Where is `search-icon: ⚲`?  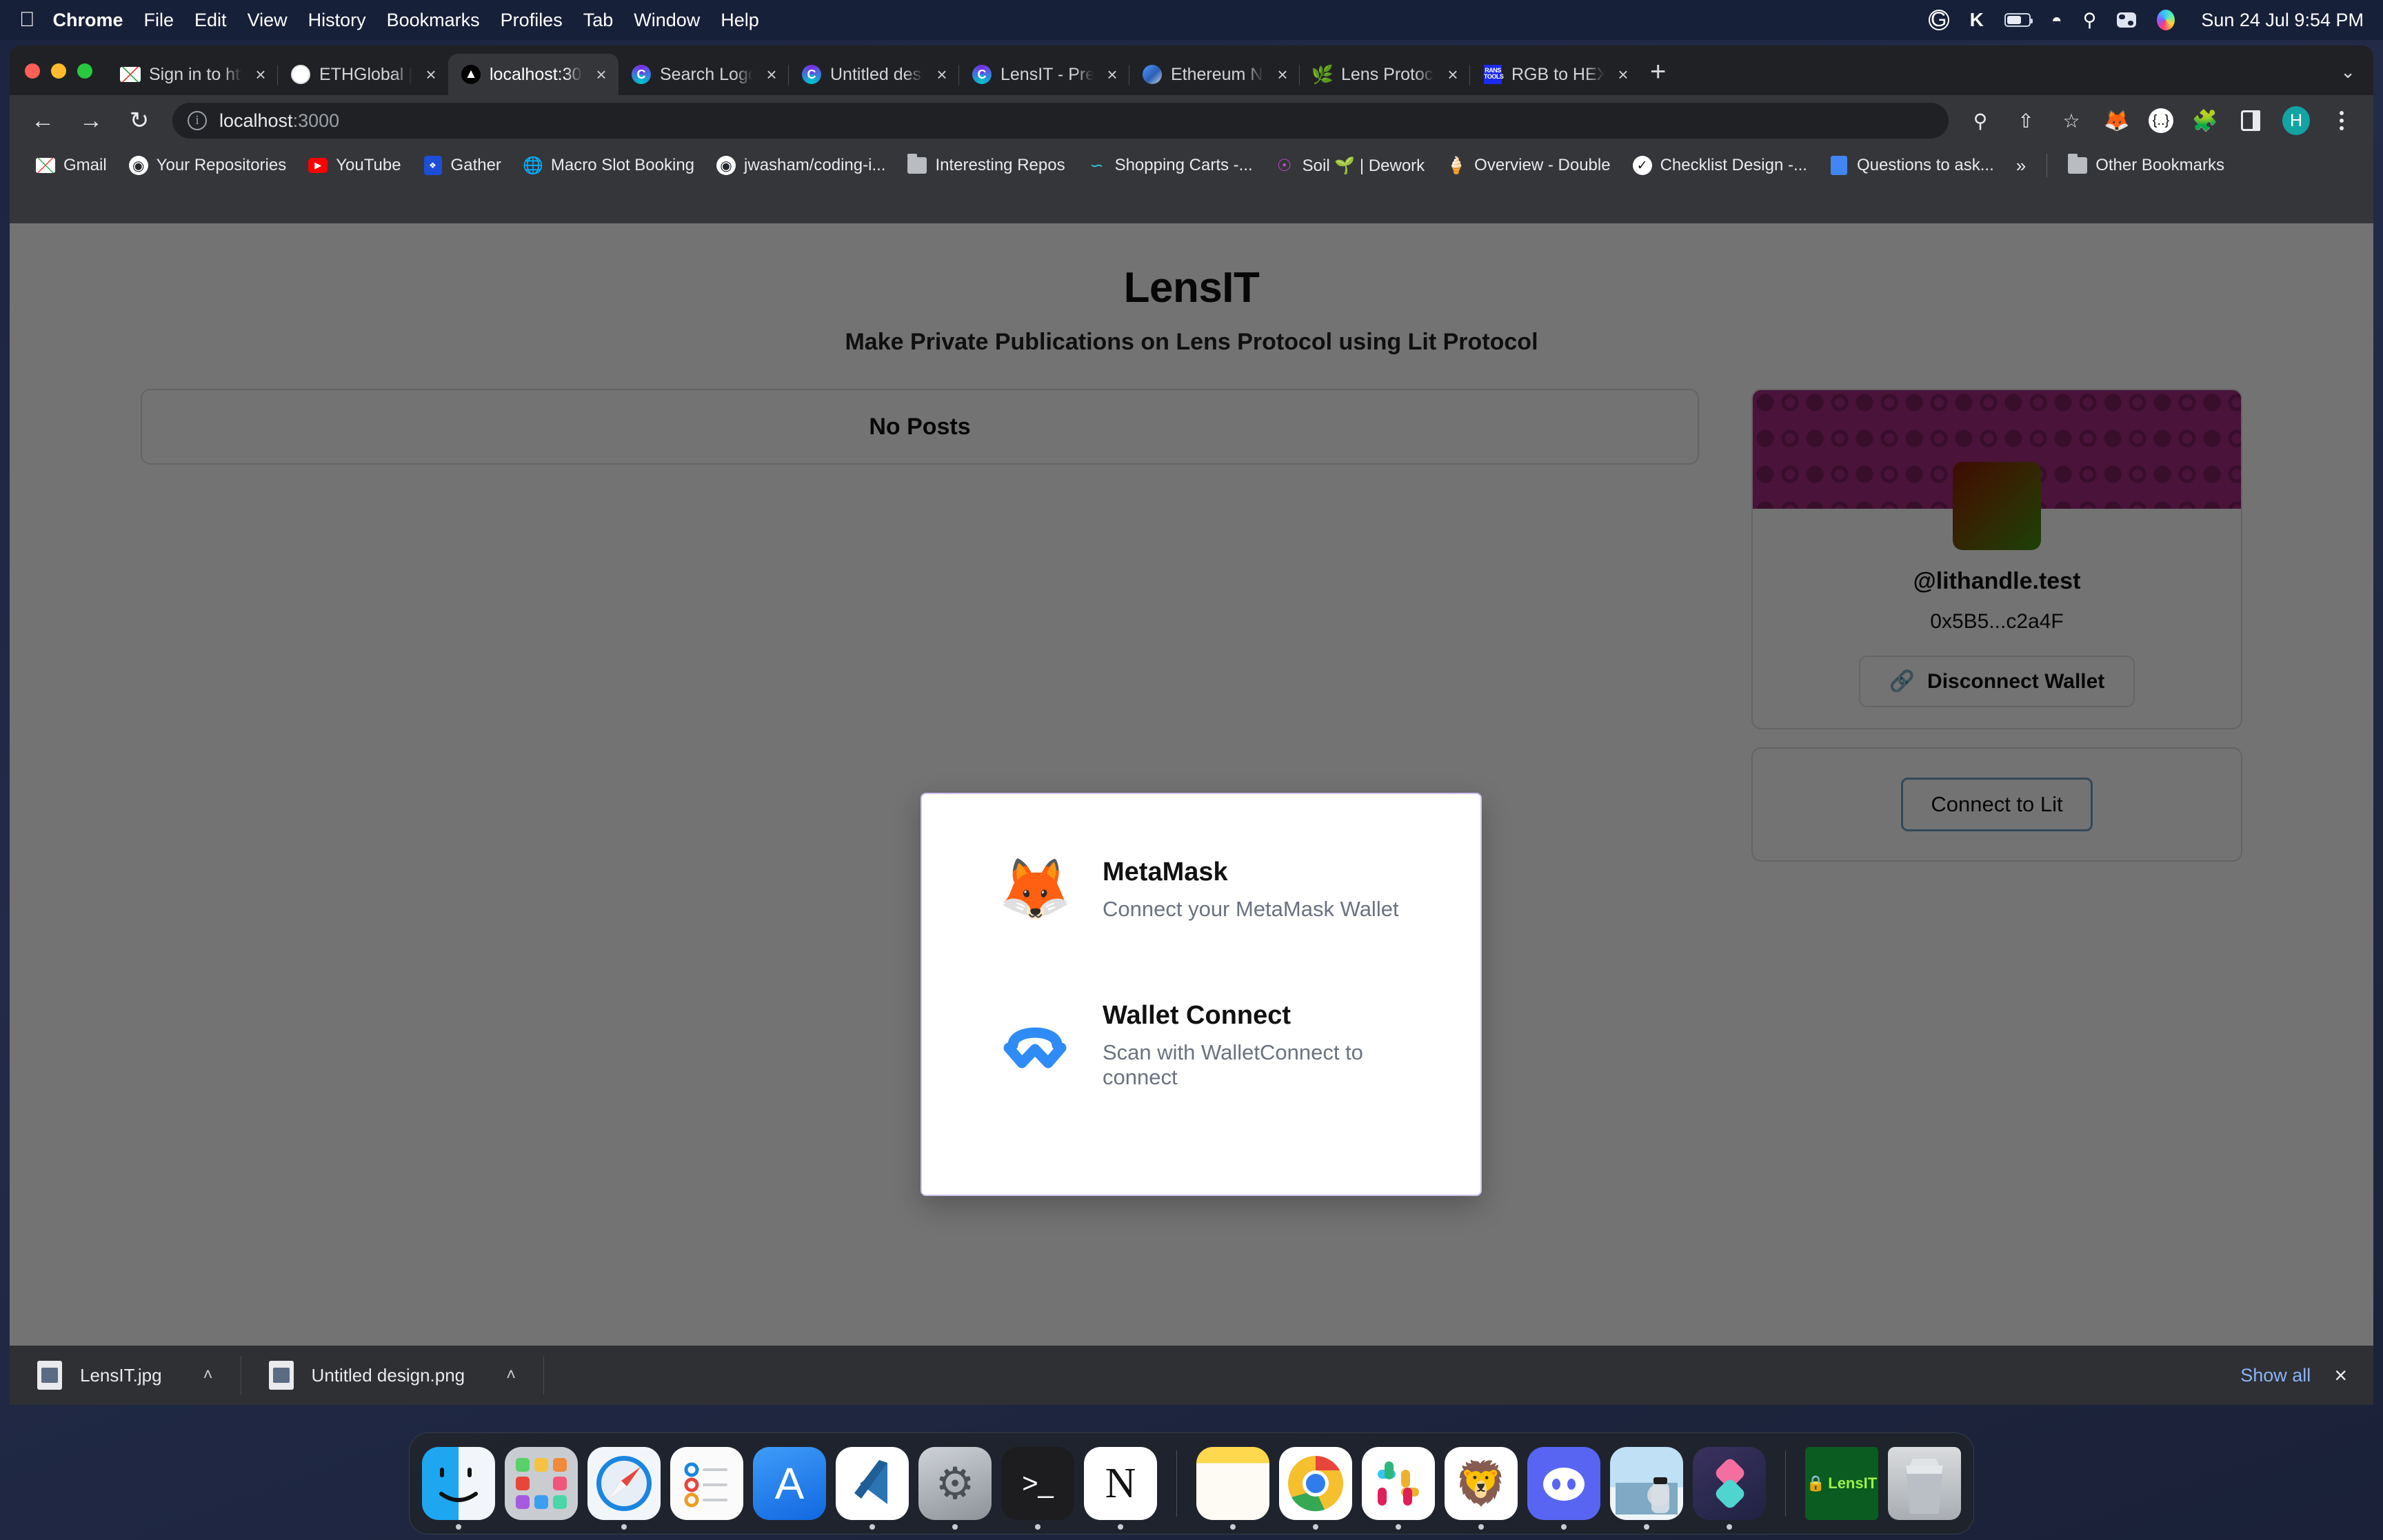
search-icon: ⚲ is located at coordinates (2090, 21).